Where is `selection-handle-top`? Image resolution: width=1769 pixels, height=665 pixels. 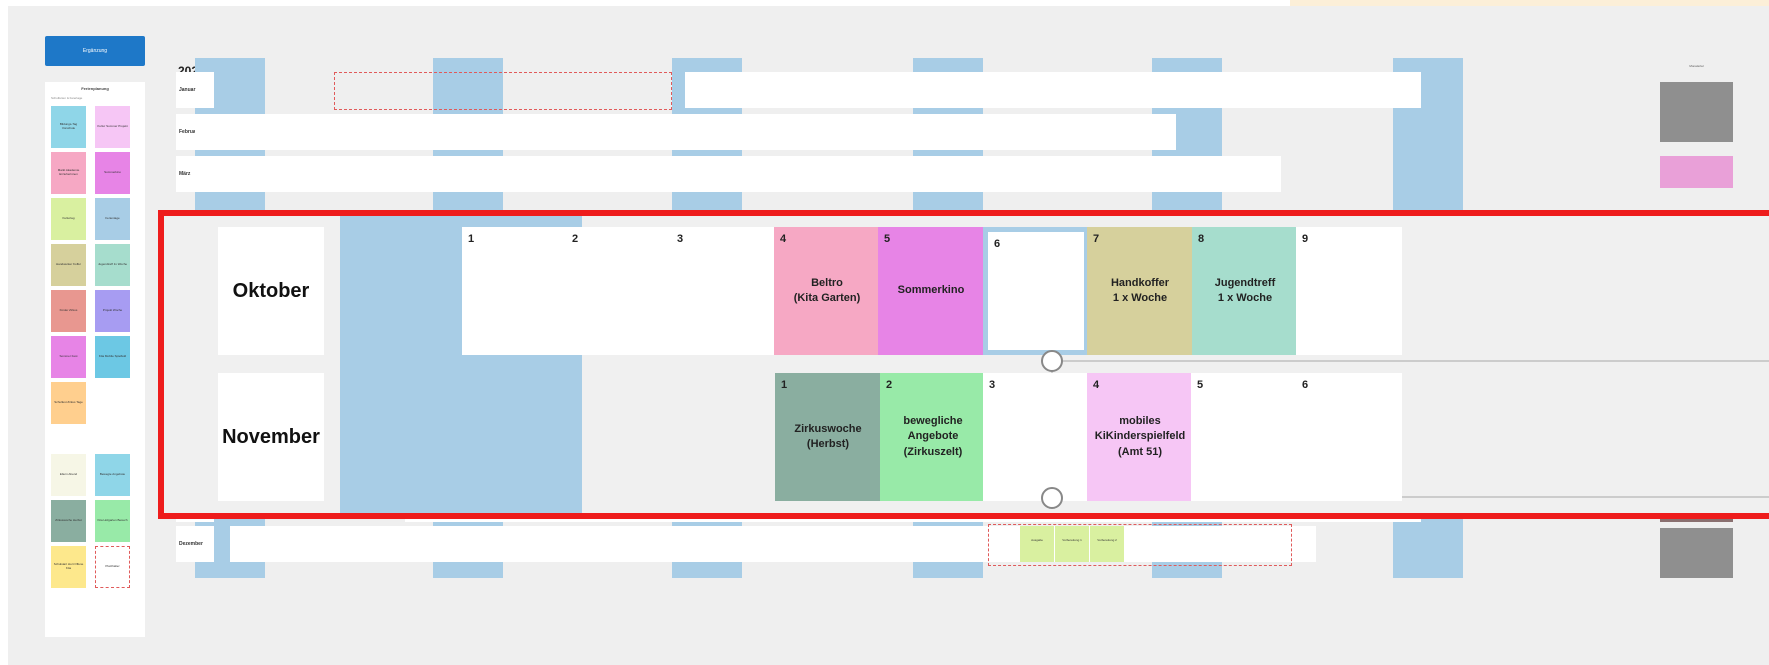 selection-handle-top is located at coordinates (1052, 361).